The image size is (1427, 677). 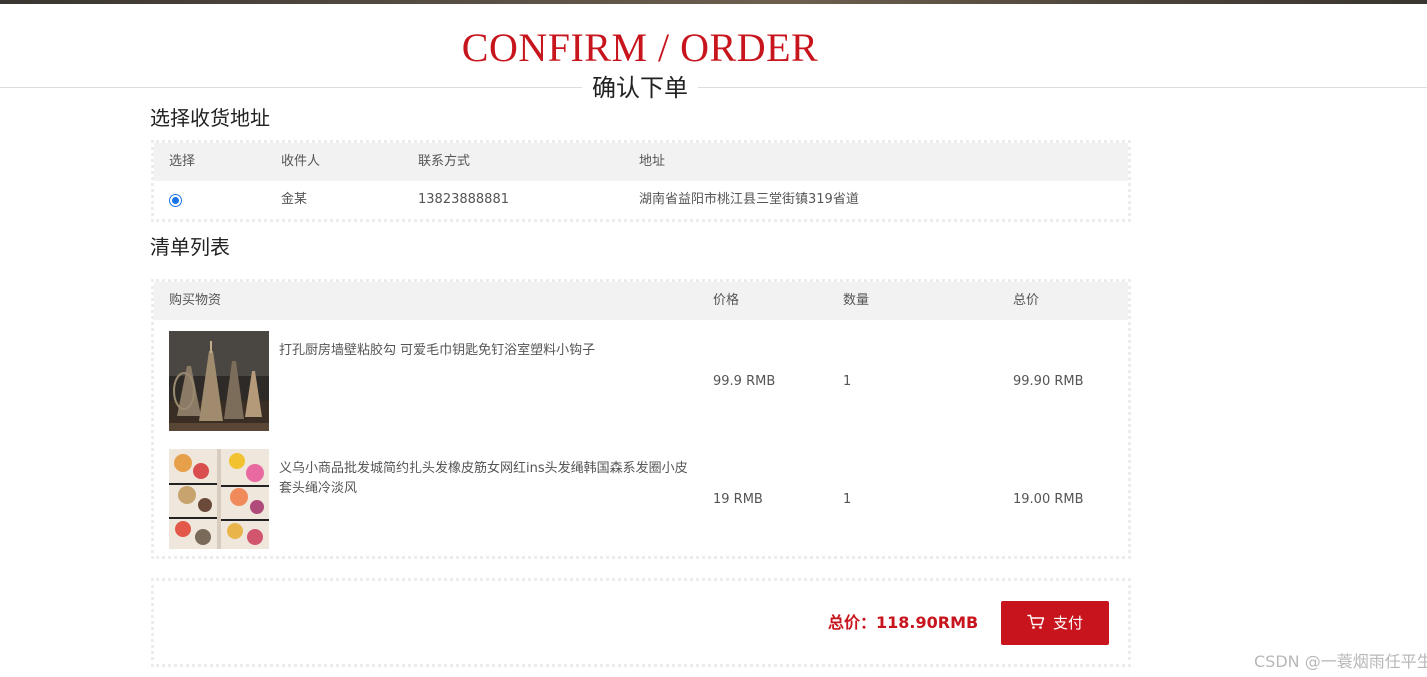 What do you see at coordinates (463, 199) in the screenshot?
I see `recipient-phone: 13823888881` at bounding box center [463, 199].